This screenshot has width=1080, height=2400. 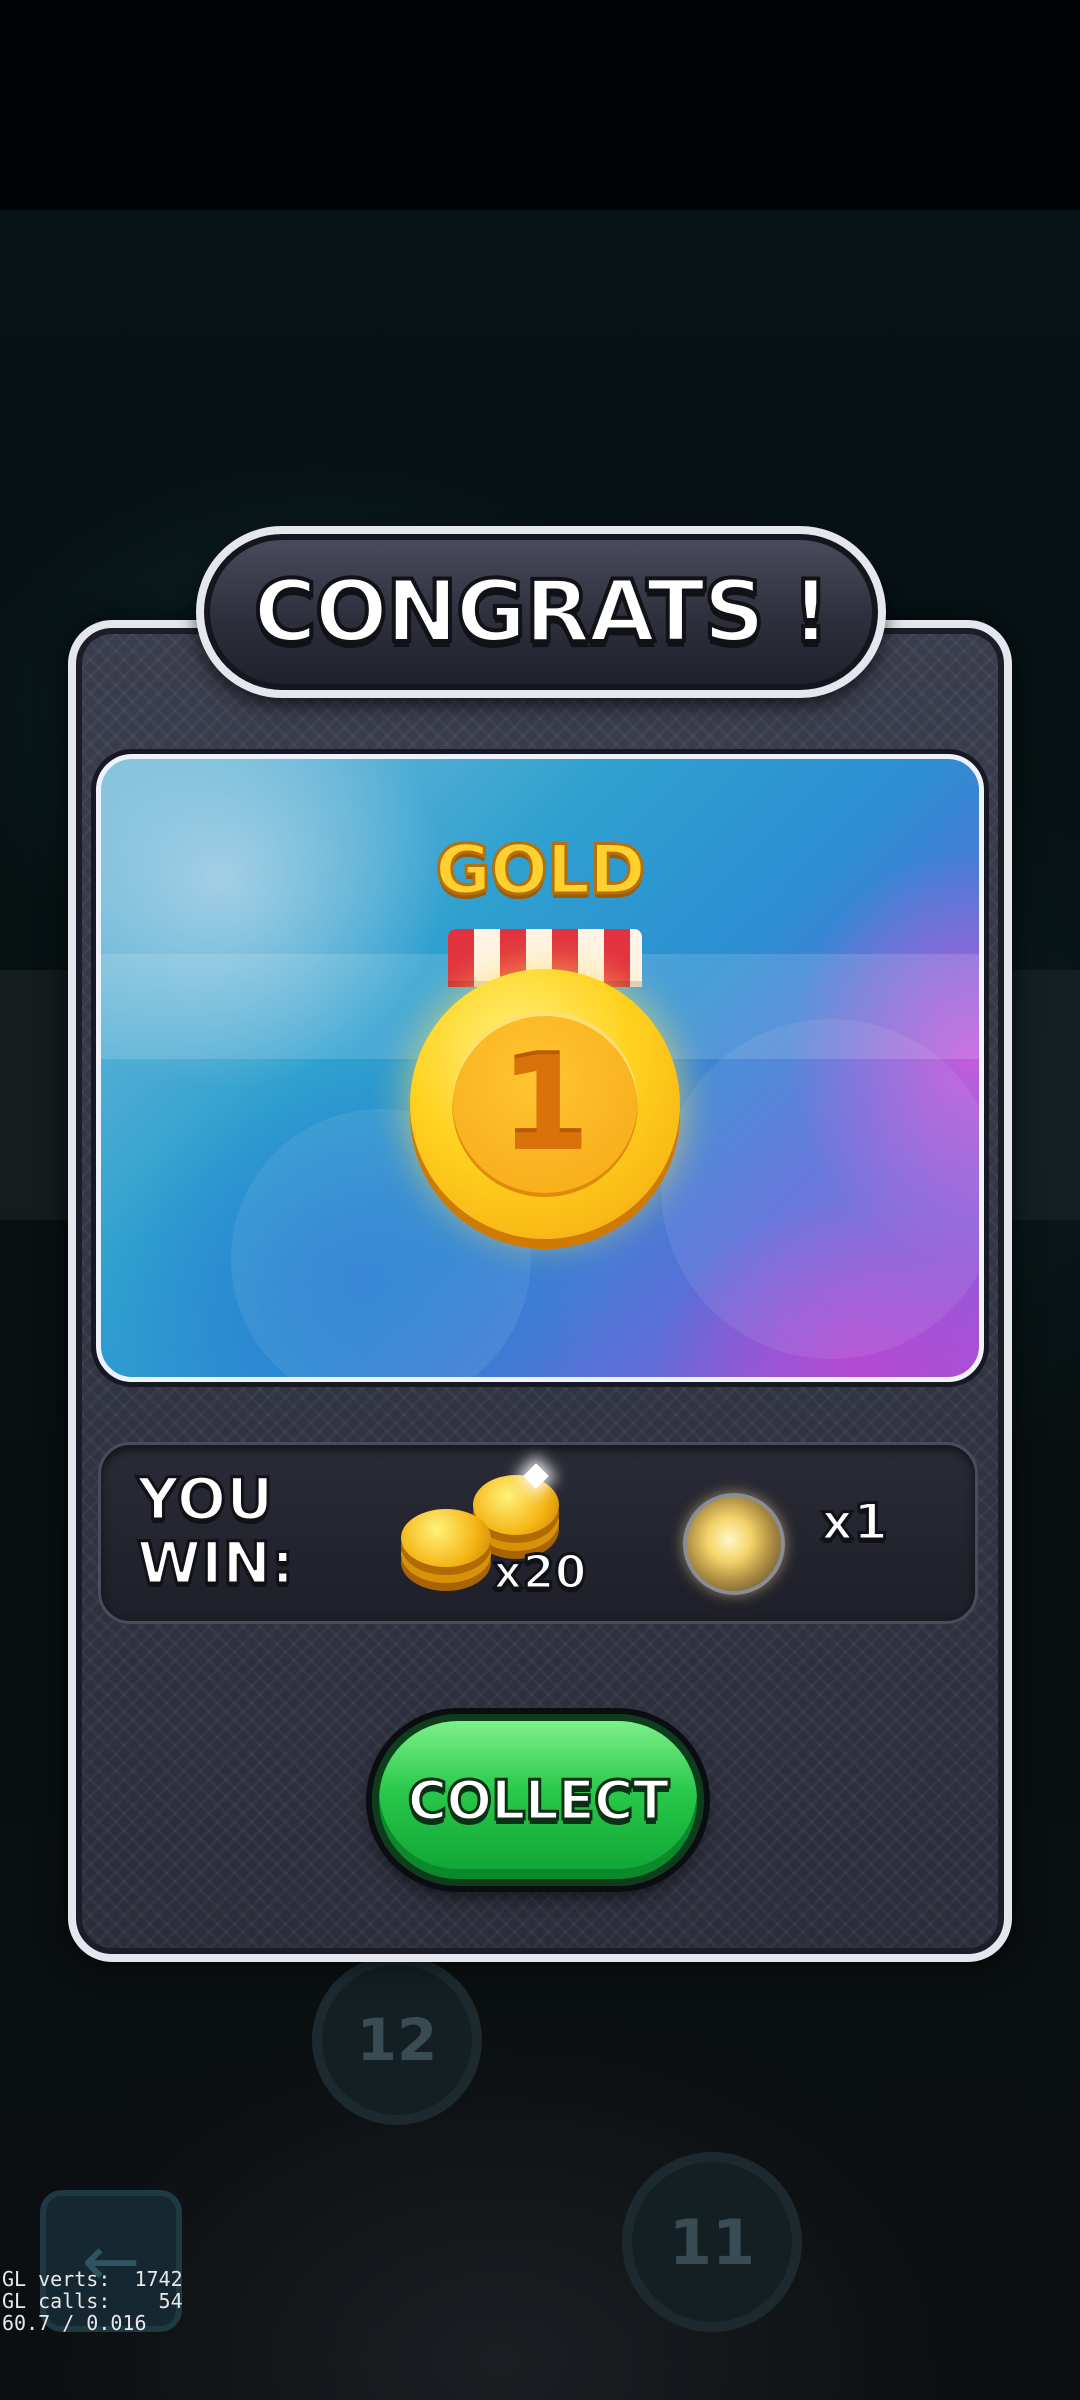 I want to click on debug-line: 60.7 / 0.016, so click(x=74, y=2323).